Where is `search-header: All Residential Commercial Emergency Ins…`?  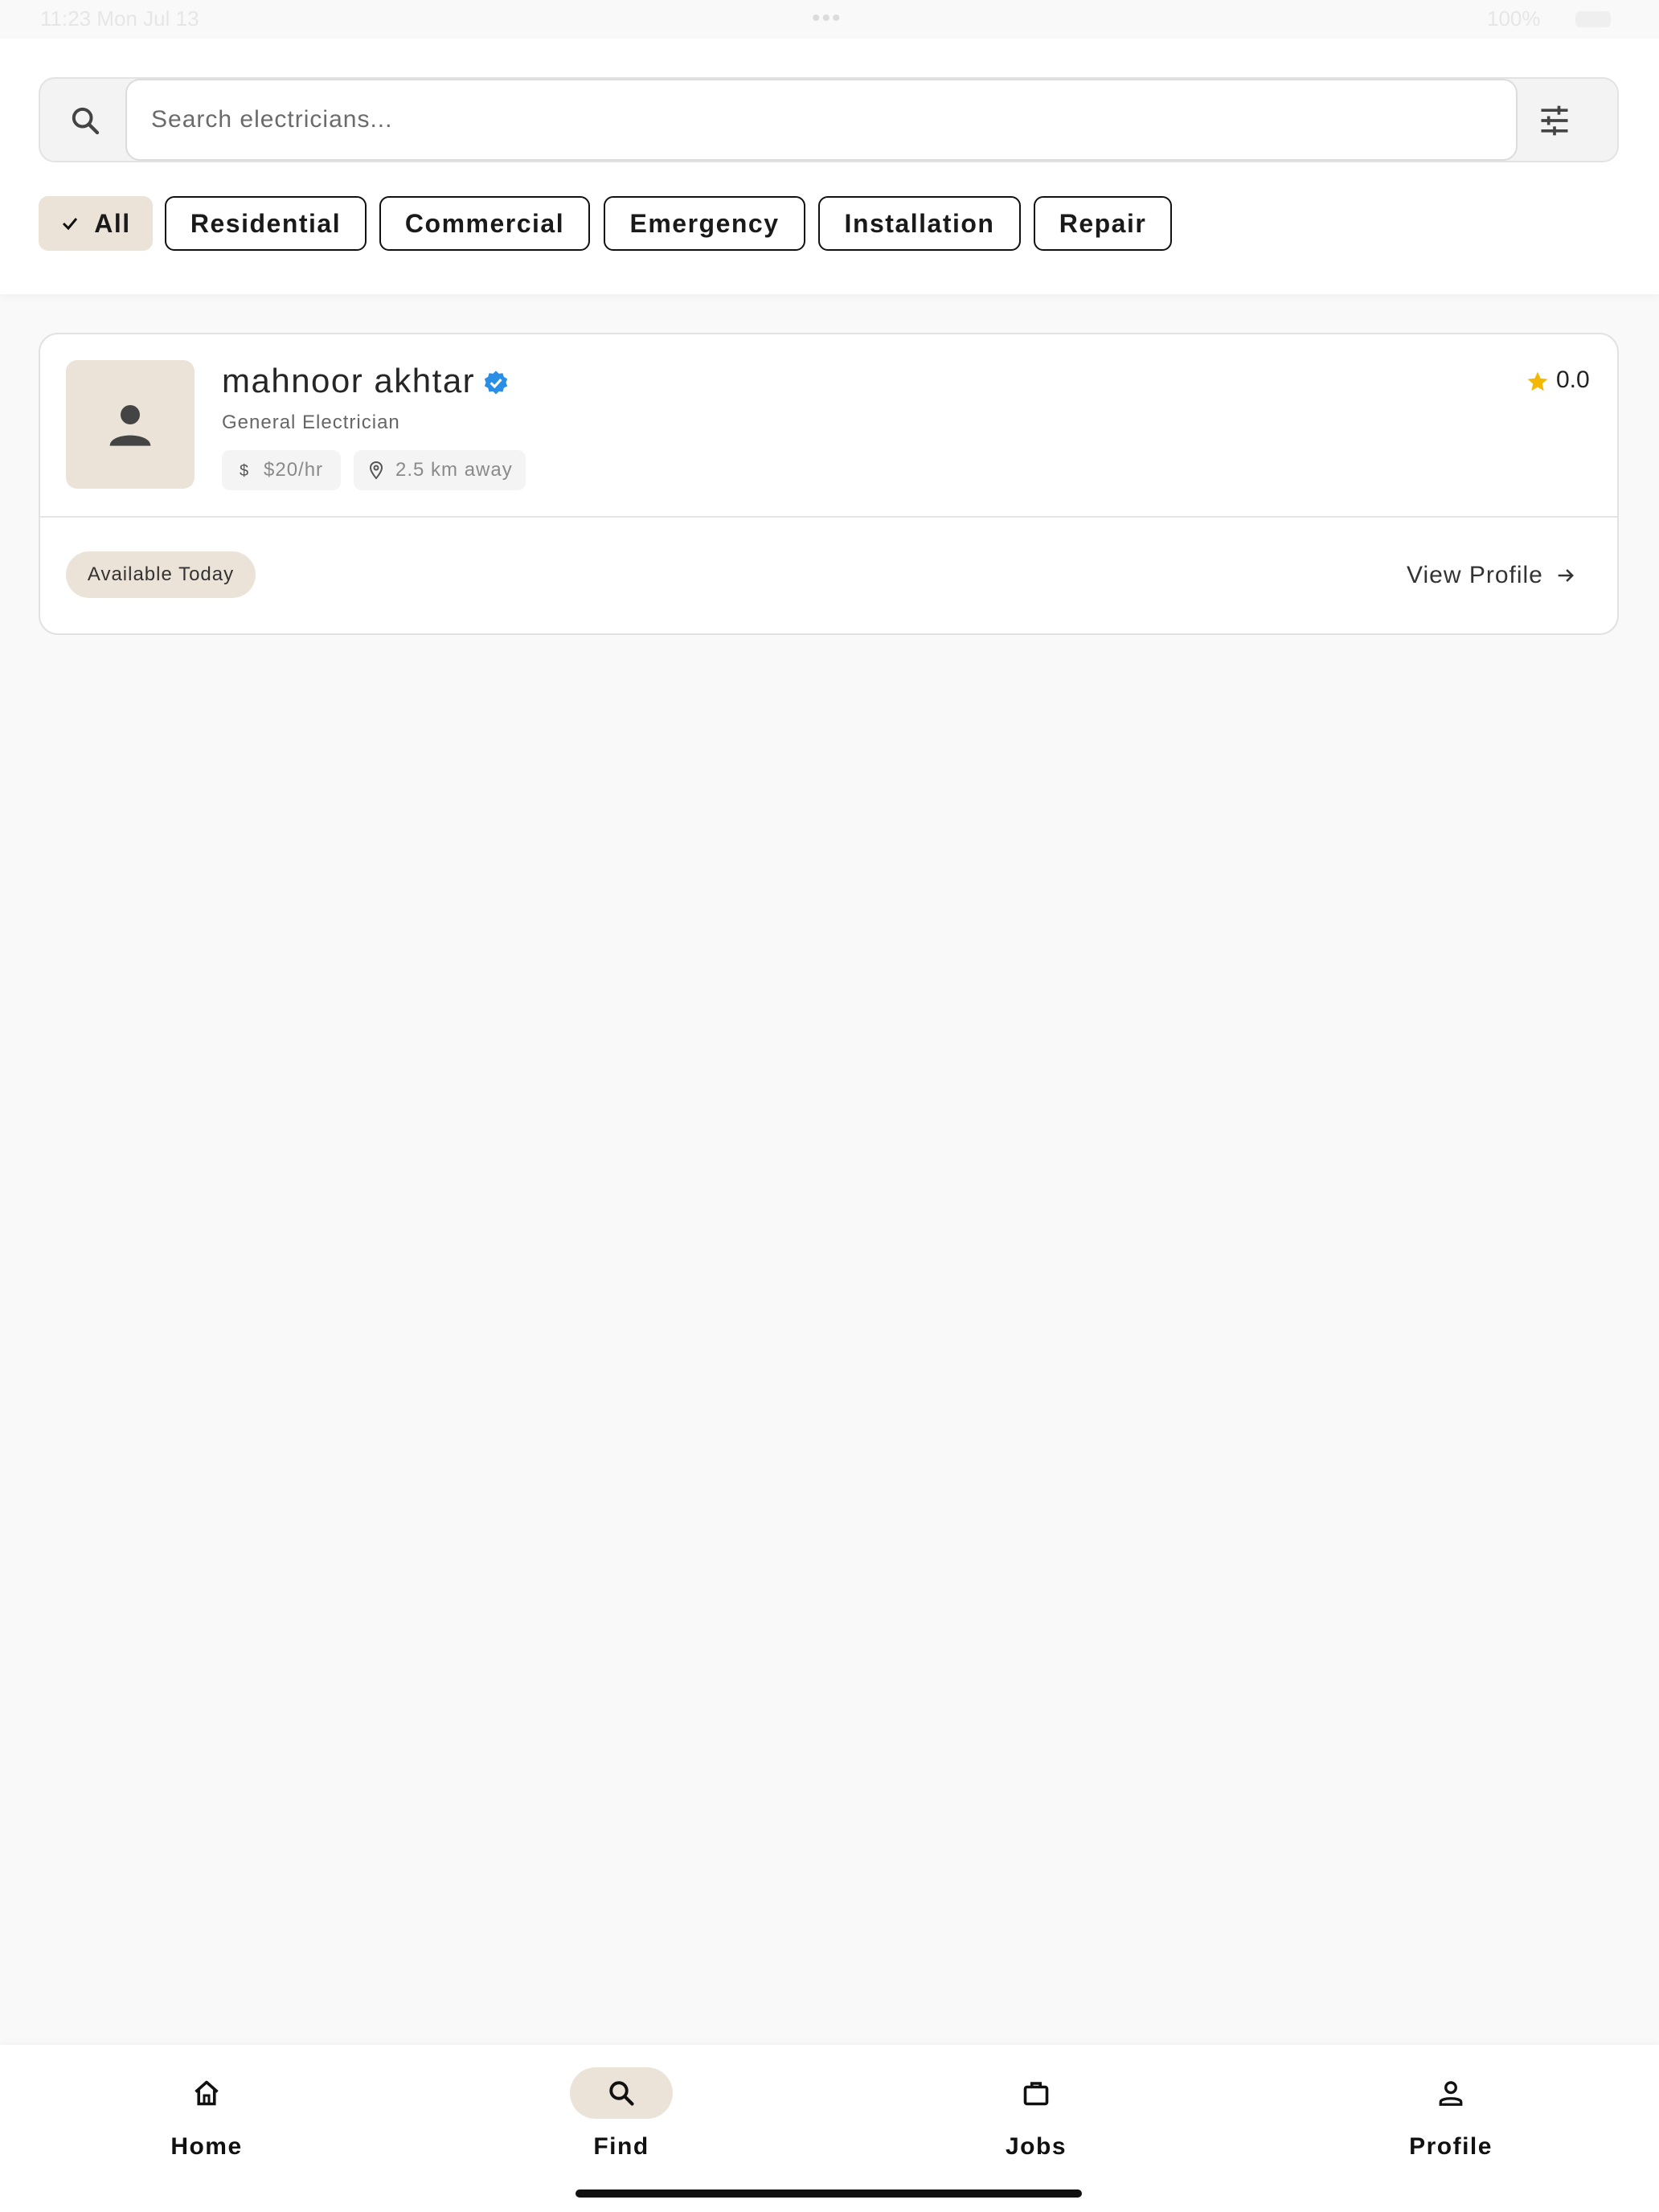 search-header: All Residential Commercial Emergency Ins… is located at coordinates (829, 166).